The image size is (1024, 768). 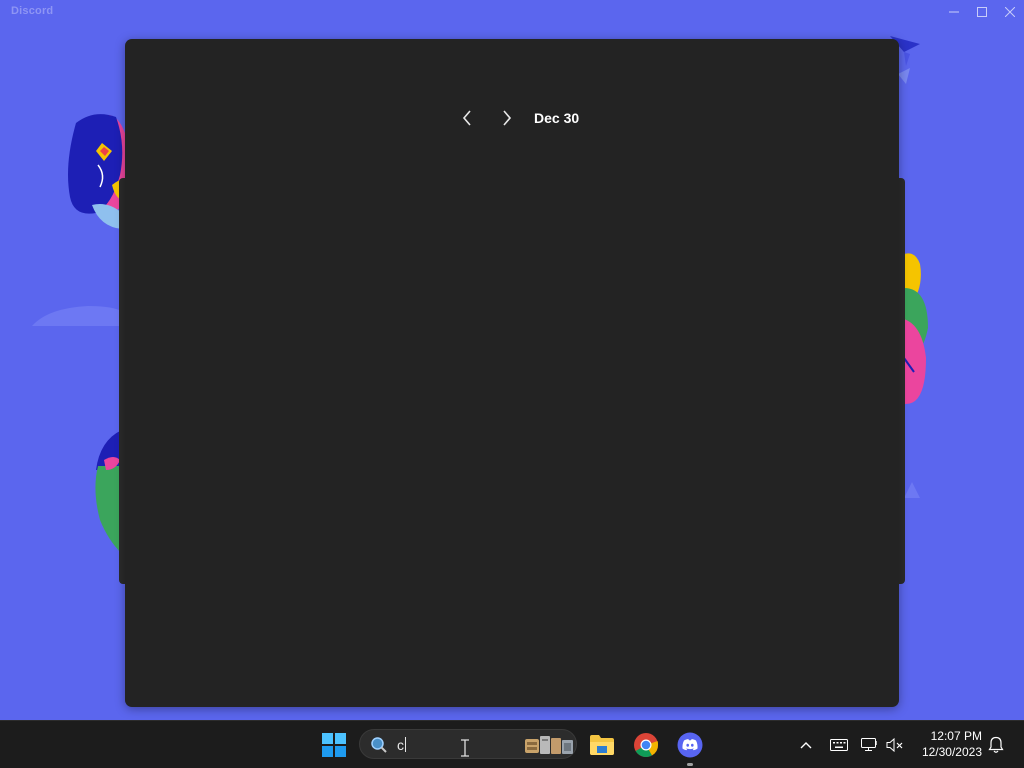 What do you see at coordinates (556, 118) in the screenshot?
I see `calendar-date-label: Dec 30` at bounding box center [556, 118].